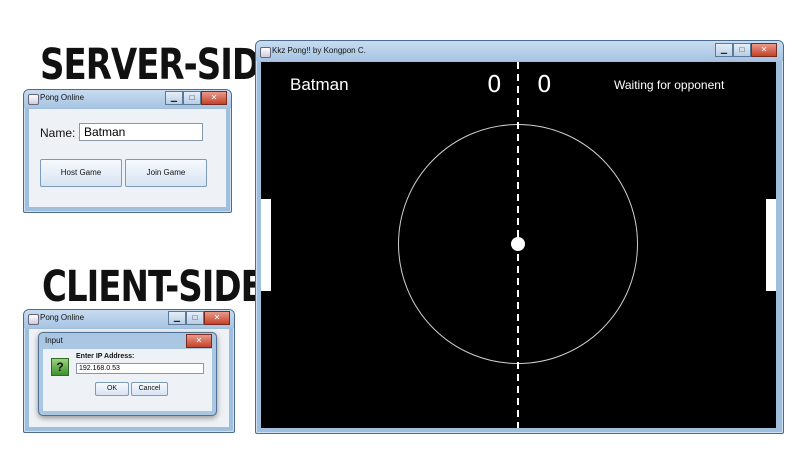 The width and height of the screenshot is (800, 460). Describe the element at coordinates (81, 173) in the screenshot. I see `host-game-button: Host Game` at that location.